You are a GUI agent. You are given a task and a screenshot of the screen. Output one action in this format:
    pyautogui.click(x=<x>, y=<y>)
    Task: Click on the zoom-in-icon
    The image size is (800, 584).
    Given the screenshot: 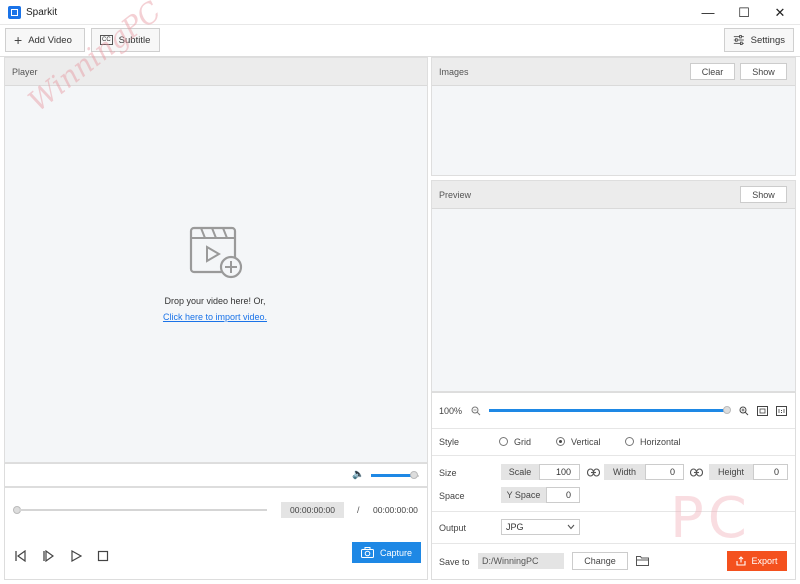 What is the action you would take?
    pyautogui.click(x=744, y=411)
    